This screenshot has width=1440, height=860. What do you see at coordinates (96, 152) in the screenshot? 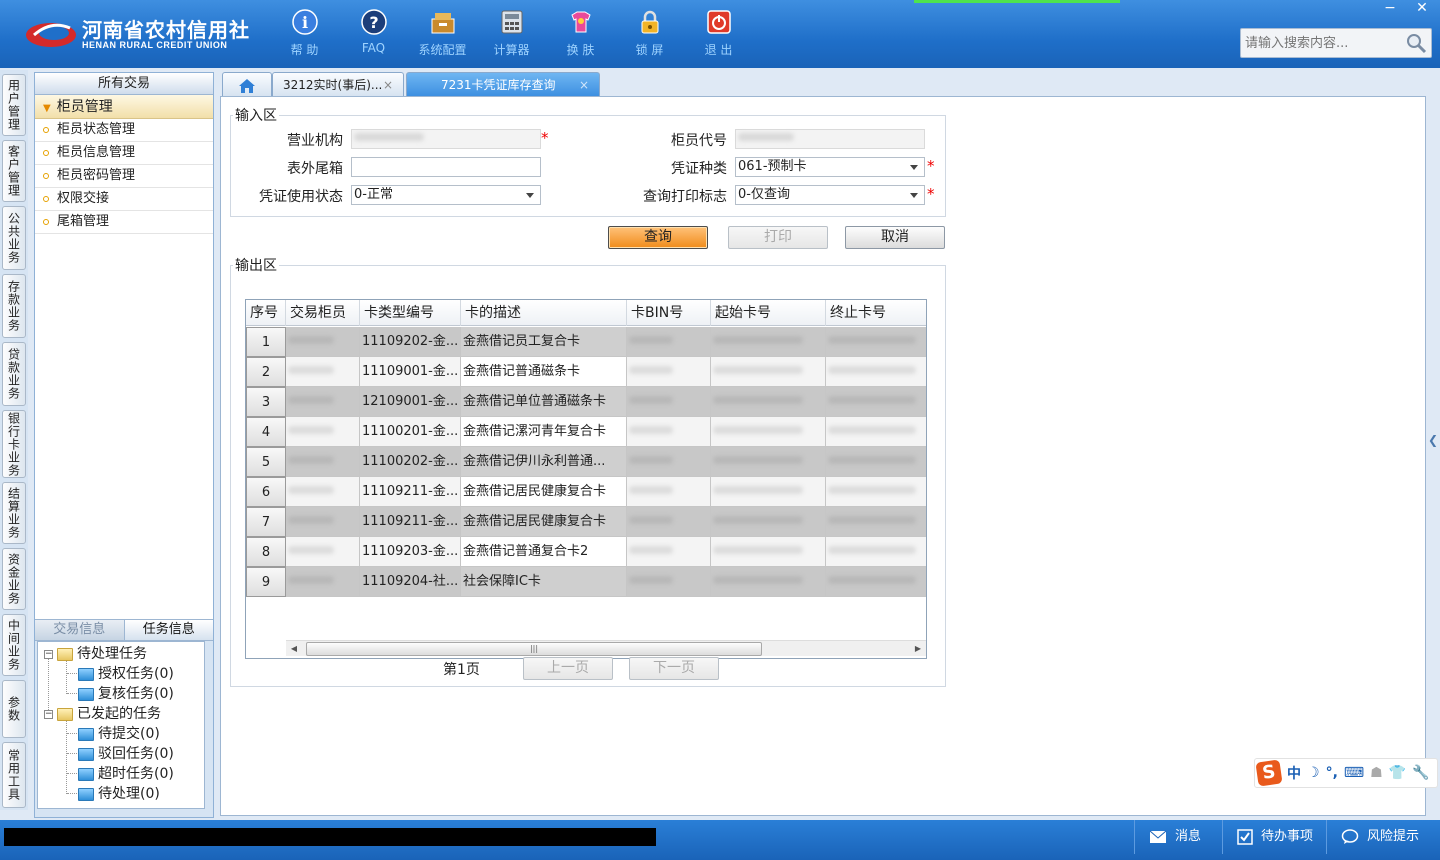
I see `menu-item-label: 柜员信息管理` at bounding box center [96, 152].